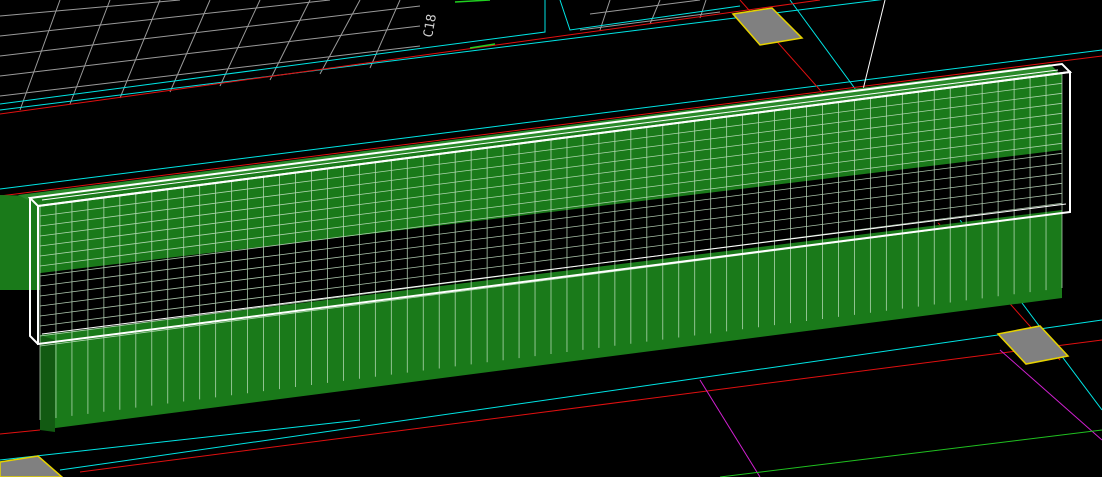 The height and width of the screenshot is (477, 1102). I want to click on wall-bottom-shade, so click(47, 383).